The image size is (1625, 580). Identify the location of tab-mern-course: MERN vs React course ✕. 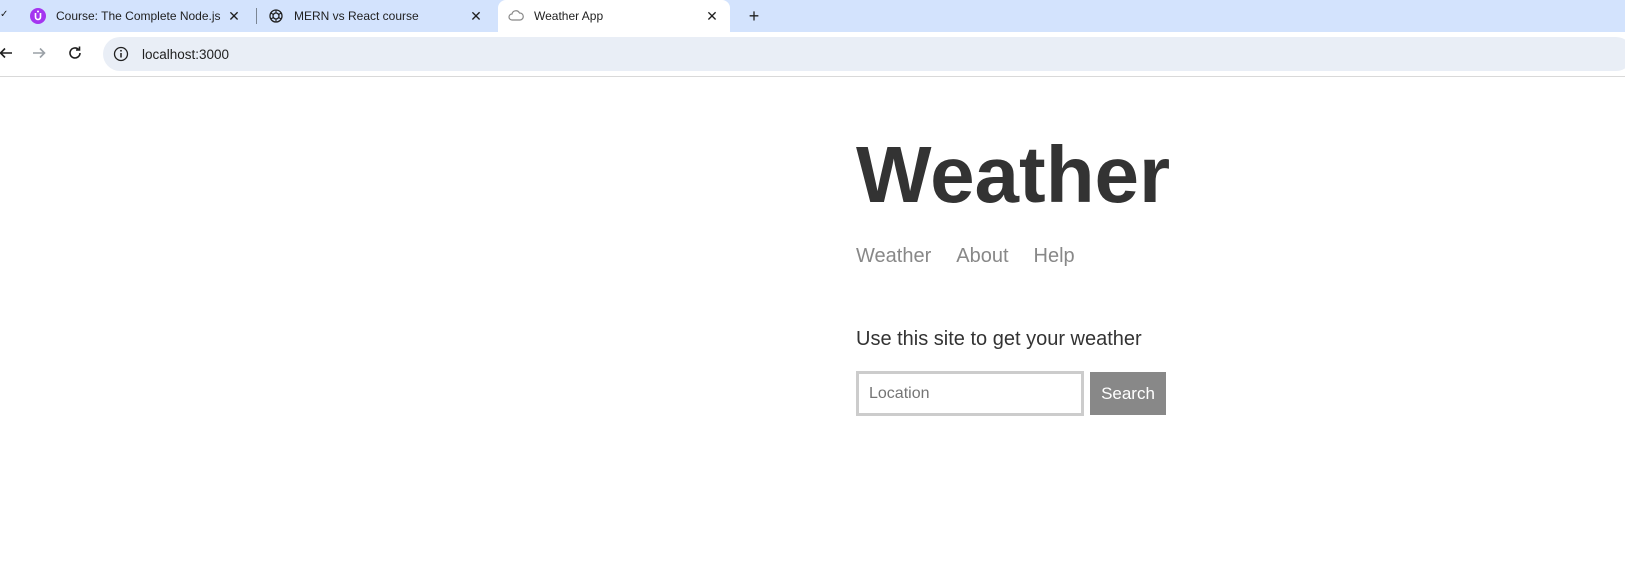
(376, 16).